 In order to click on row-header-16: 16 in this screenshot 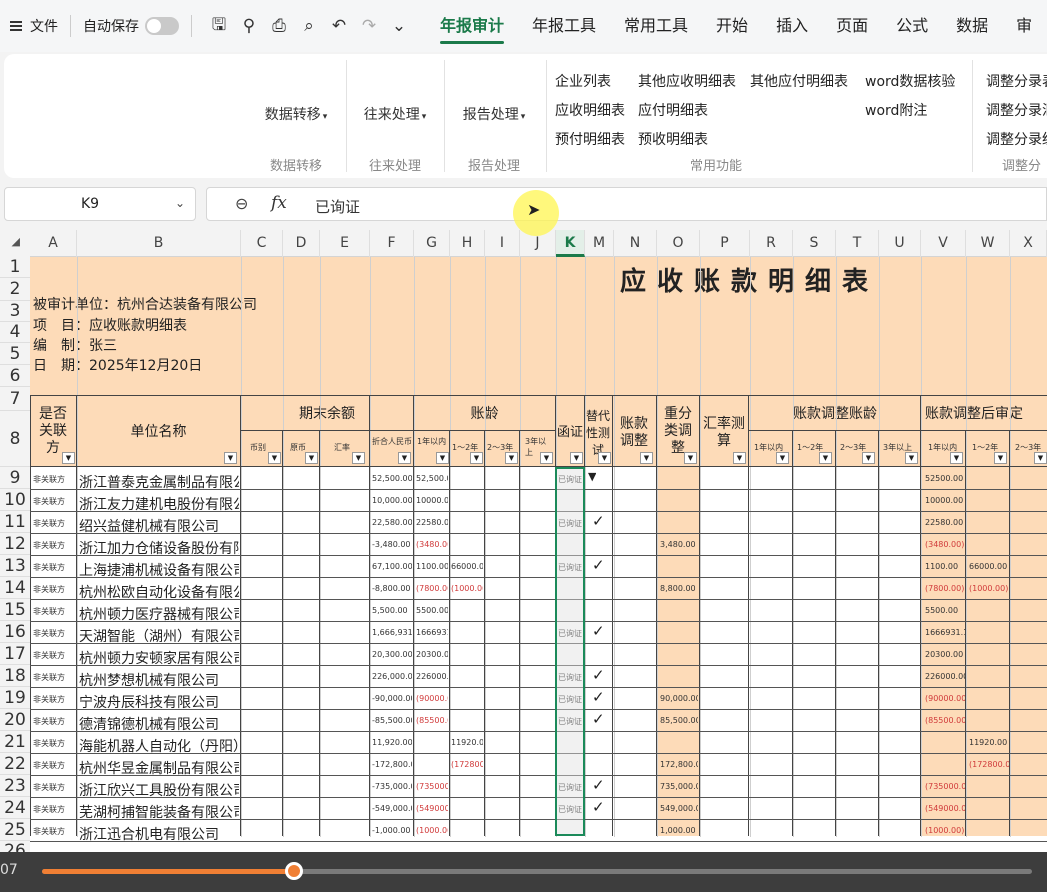, I will do `click(15, 632)`.